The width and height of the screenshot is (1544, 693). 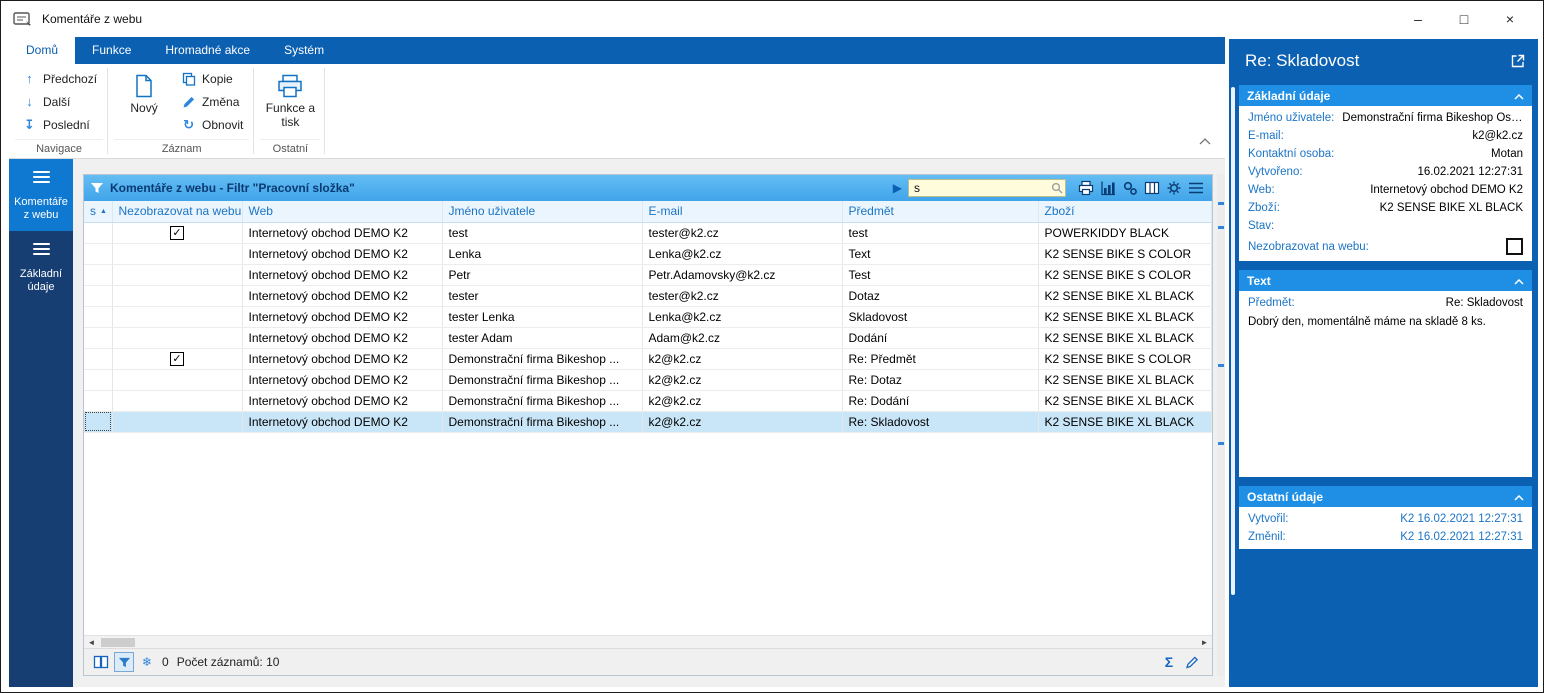 I want to click on play-filter-button: ▶, so click(x=897, y=188).